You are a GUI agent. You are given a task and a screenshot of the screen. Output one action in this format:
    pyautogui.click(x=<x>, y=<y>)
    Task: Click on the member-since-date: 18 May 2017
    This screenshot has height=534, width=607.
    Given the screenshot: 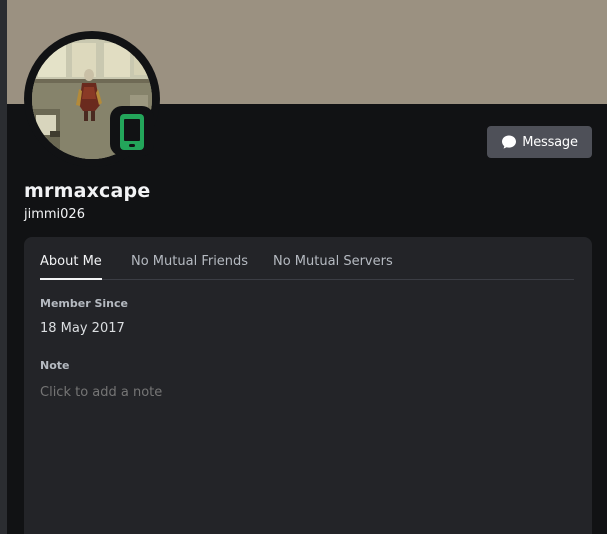 What is the action you would take?
    pyautogui.click(x=82, y=328)
    